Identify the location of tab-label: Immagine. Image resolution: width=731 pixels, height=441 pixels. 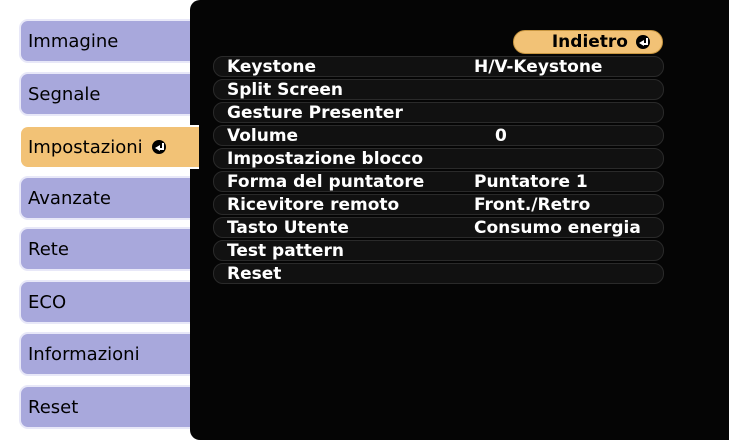
(73, 41).